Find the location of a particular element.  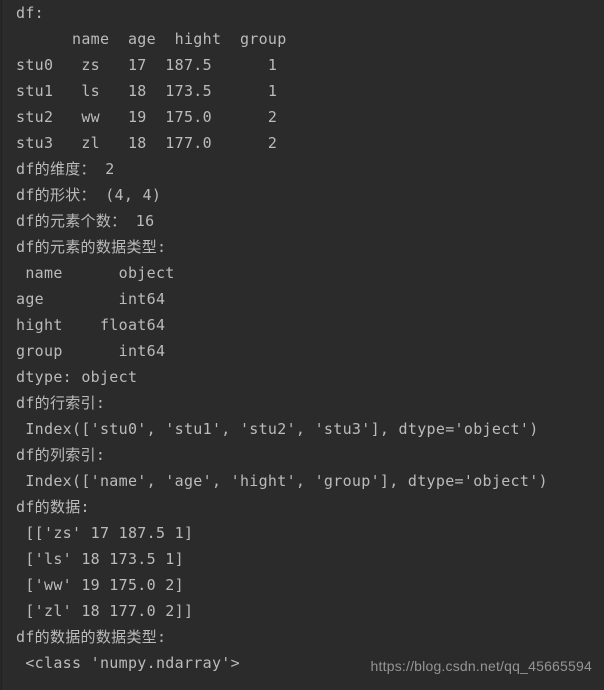

console-line-shape: df的形状： (4, 4) is located at coordinates (89, 195).